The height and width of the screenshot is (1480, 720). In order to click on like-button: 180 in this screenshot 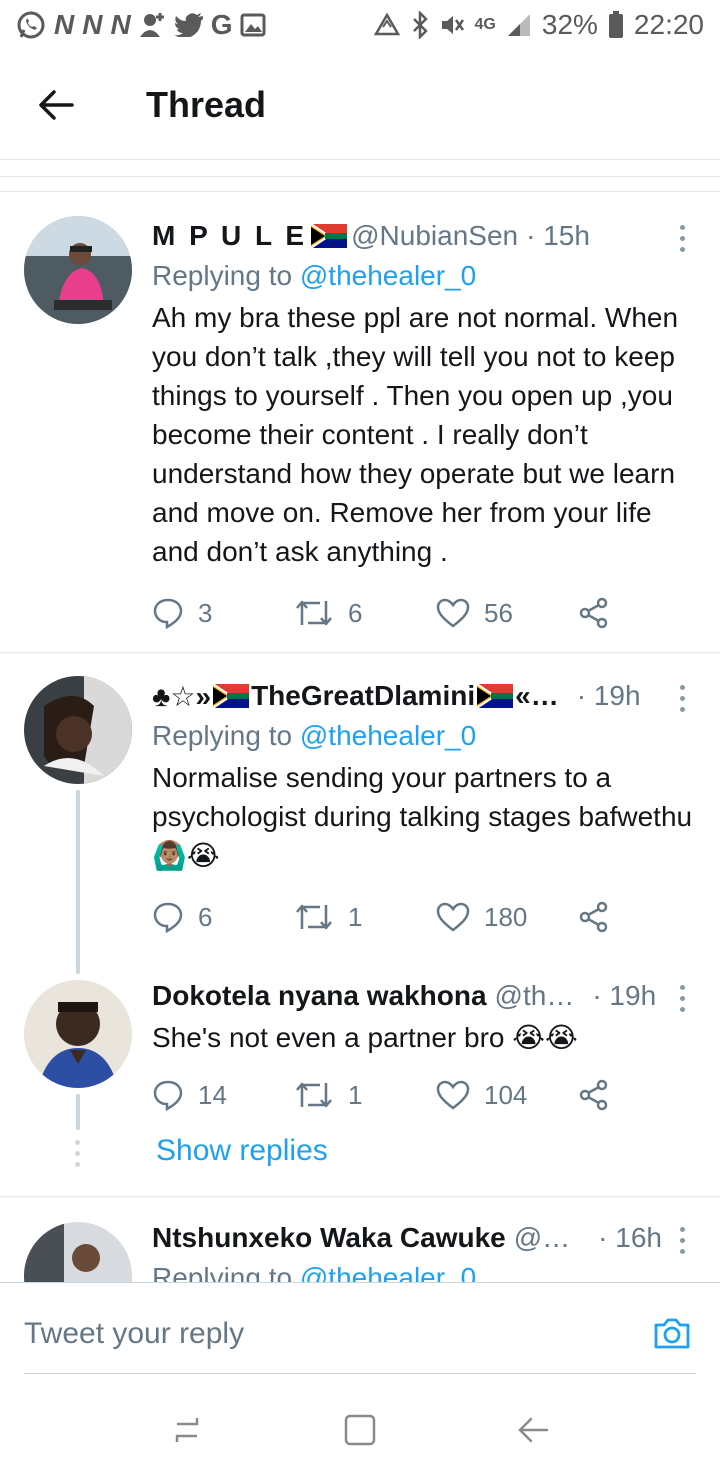, I will do `click(507, 917)`.